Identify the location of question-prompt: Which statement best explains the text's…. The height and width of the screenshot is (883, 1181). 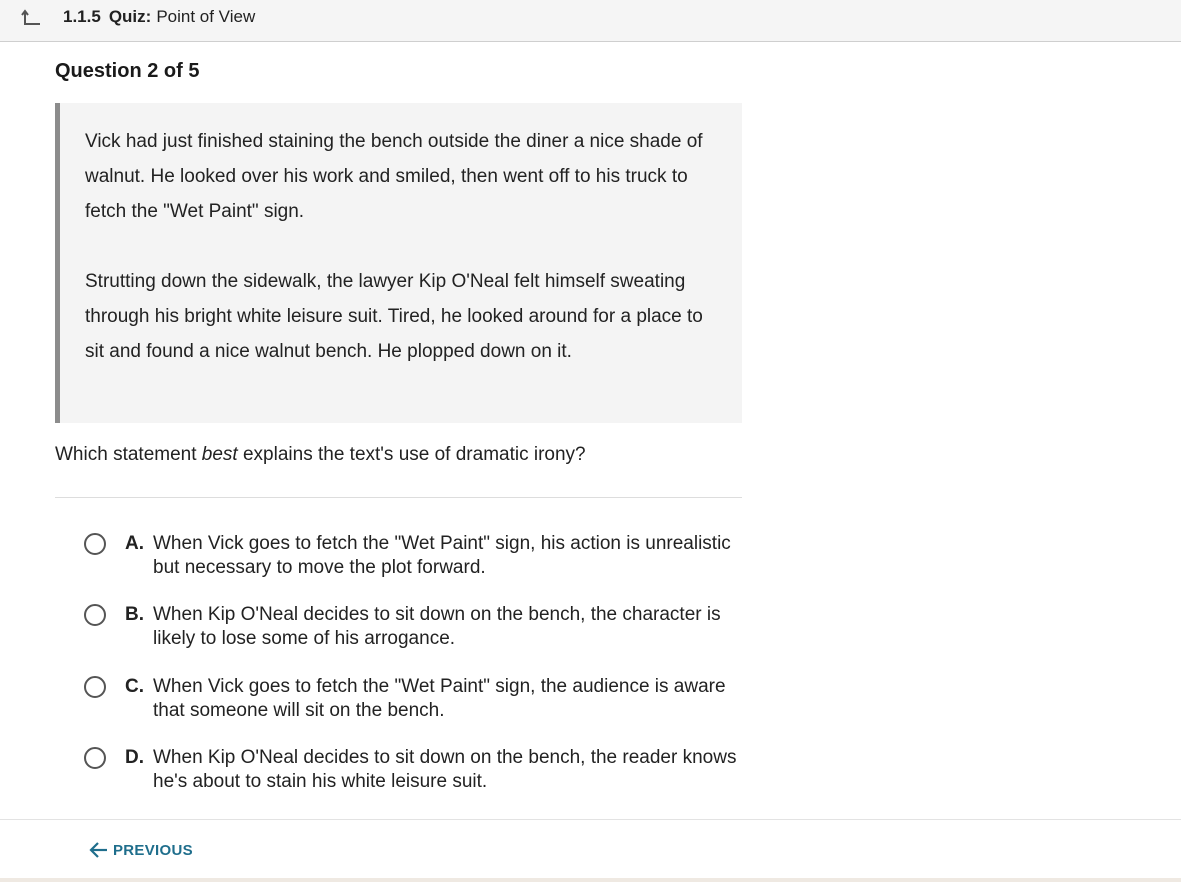
(320, 455).